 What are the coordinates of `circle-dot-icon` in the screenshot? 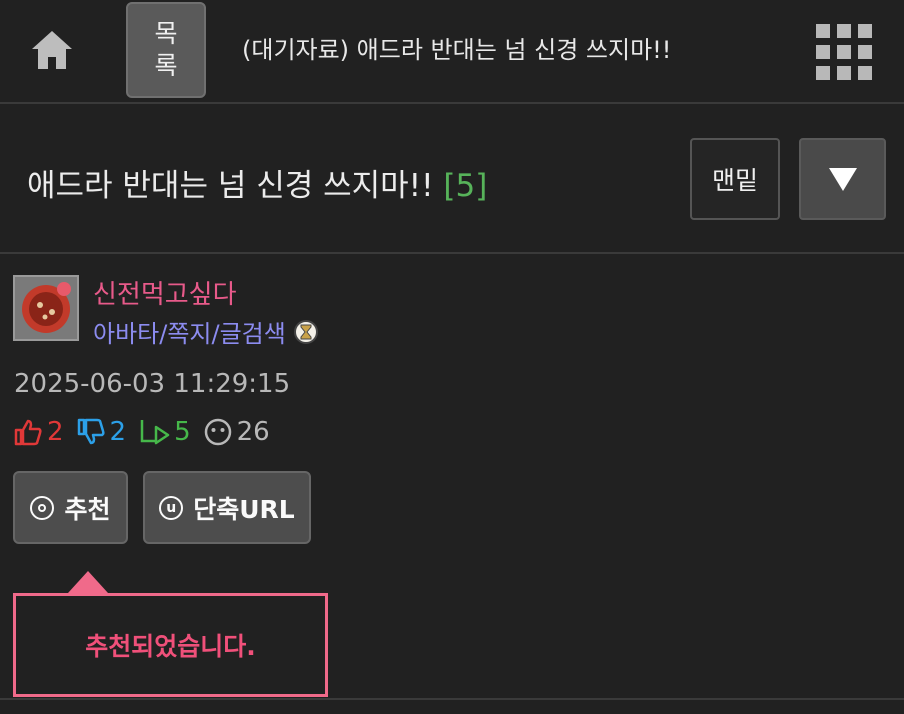 It's located at (42, 507).